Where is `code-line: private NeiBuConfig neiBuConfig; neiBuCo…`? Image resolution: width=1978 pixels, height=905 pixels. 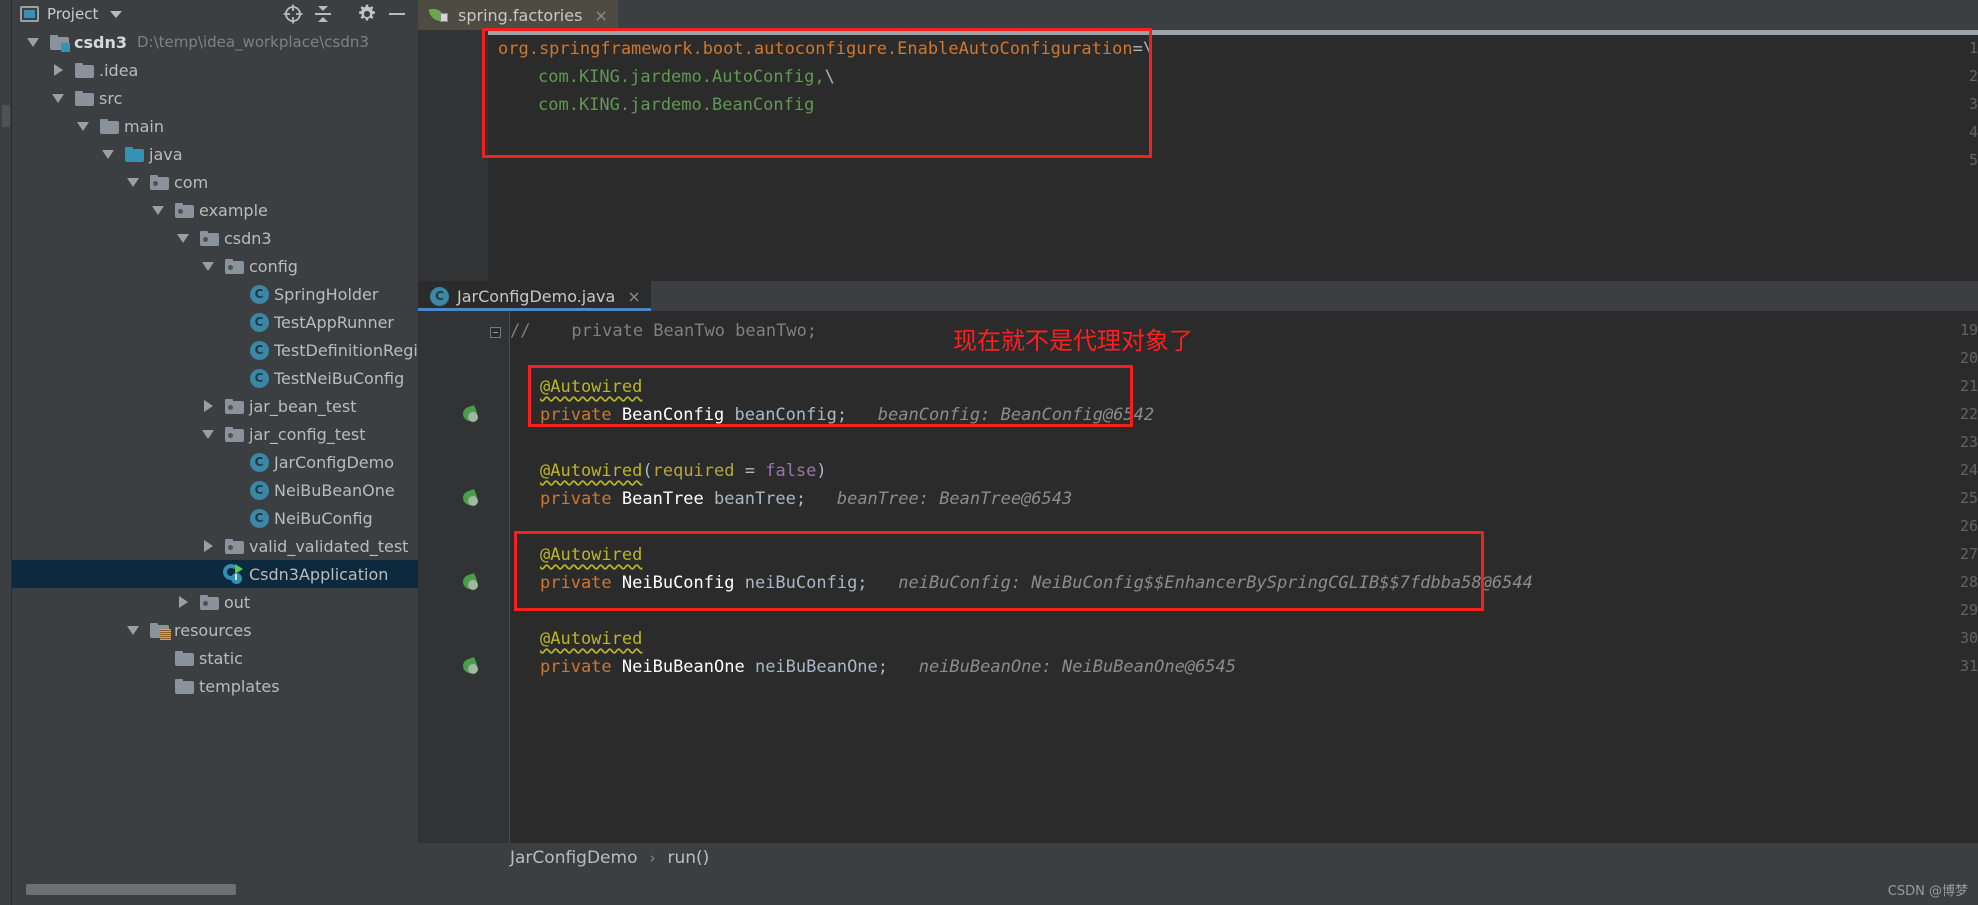
code-line: private NeiBuConfig neiBuConfig; neiBuCo… is located at coordinates (1036, 583).